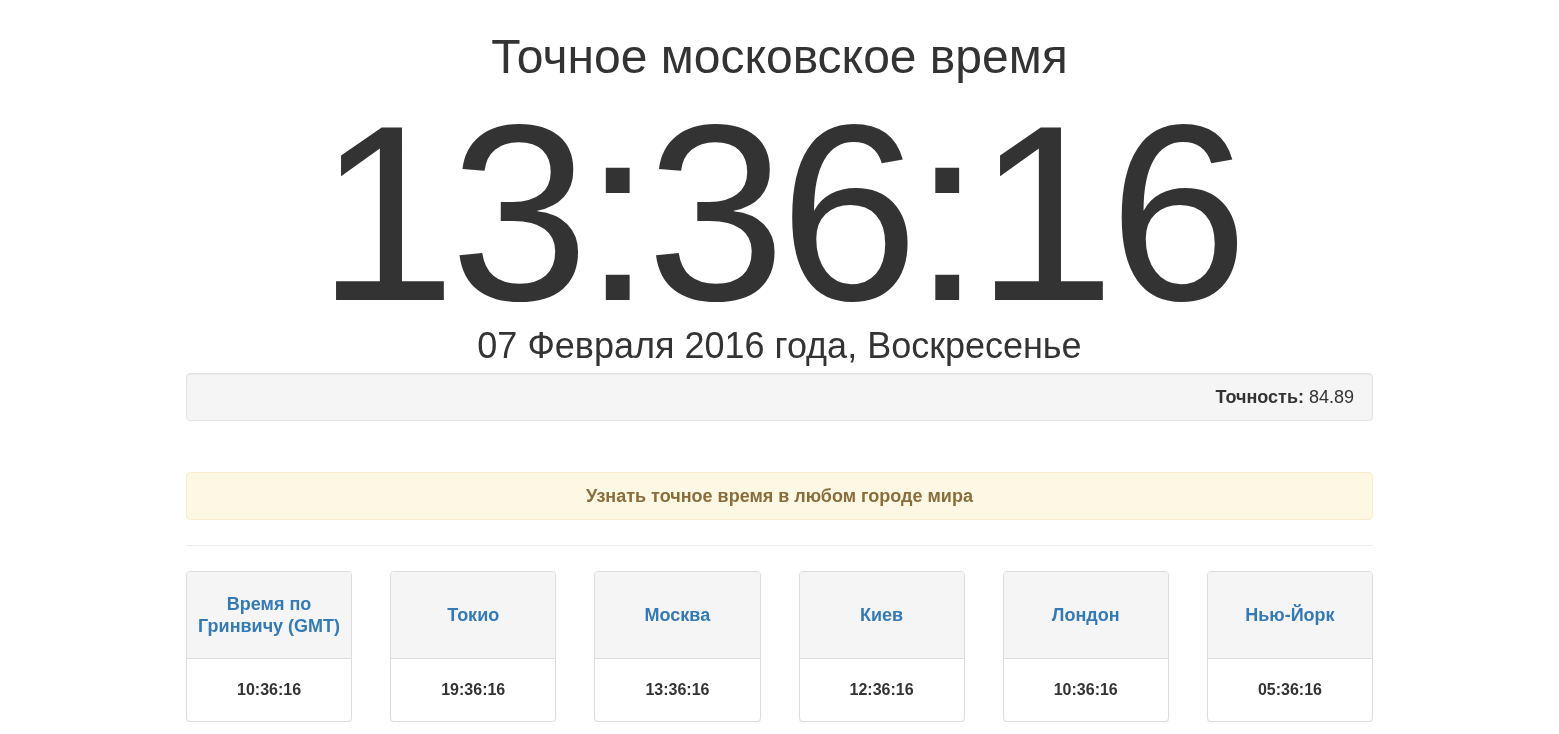 Image resolution: width=1559 pixels, height=734 pixels. Describe the element at coordinates (779, 496) in the screenshot. I see `banner-text: Узнать точное время в любом городе мира` at that location.